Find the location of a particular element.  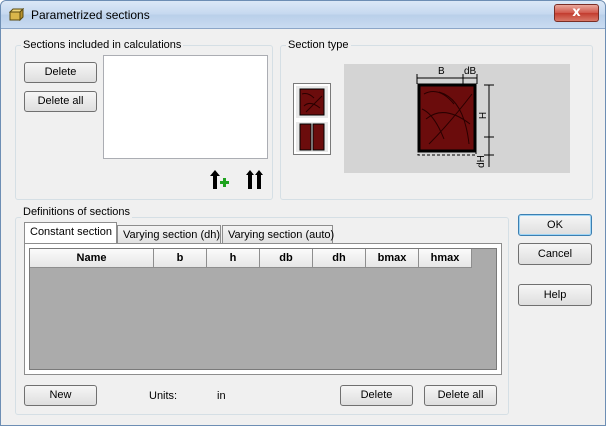

ok-button: OK is located at coordinates (555, 225).